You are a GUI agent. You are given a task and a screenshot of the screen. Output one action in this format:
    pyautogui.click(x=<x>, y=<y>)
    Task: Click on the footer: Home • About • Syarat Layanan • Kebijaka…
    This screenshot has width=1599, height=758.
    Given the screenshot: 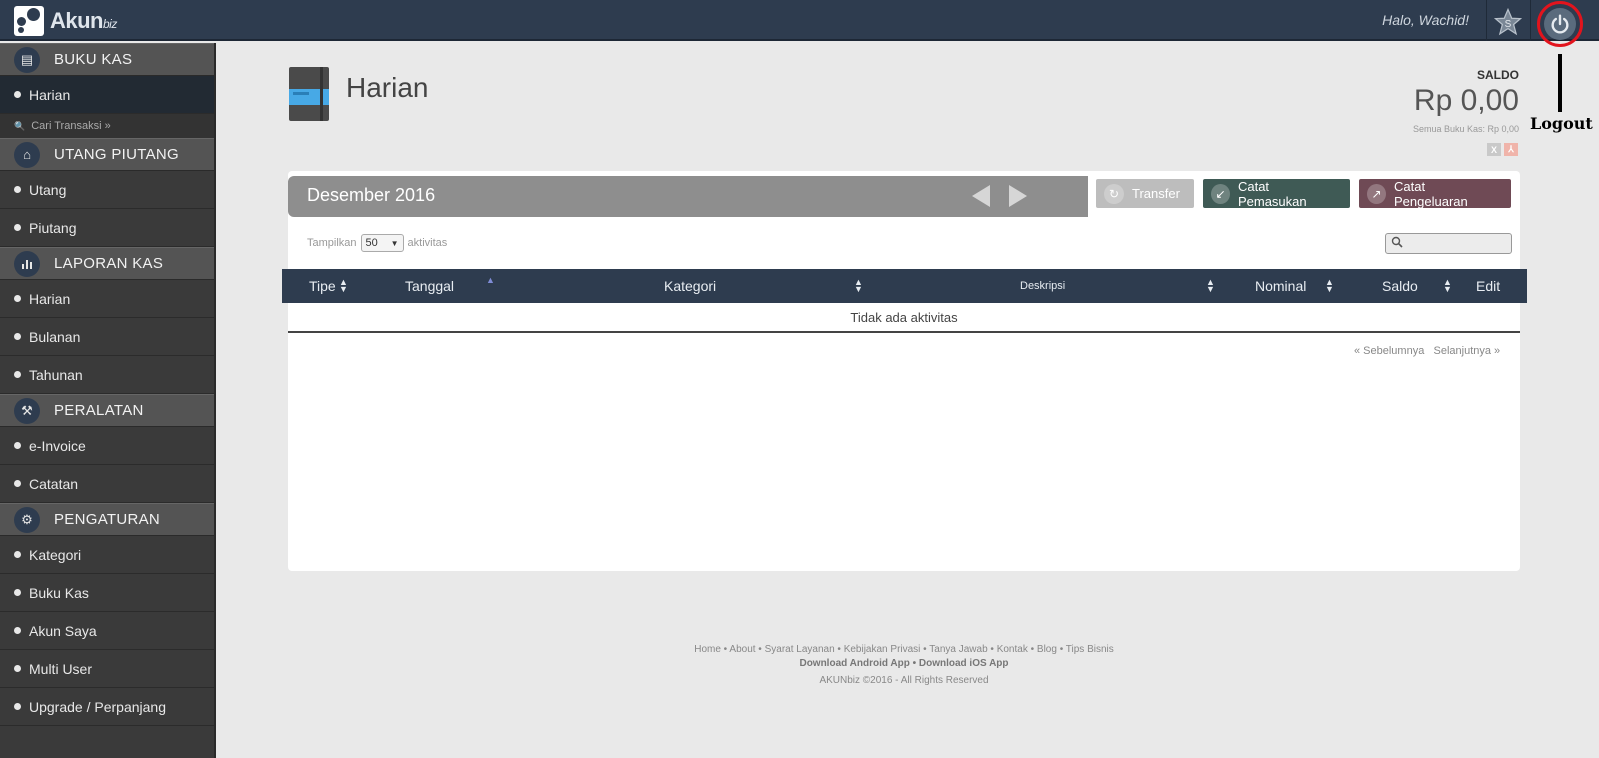 What is the action you would take?
    pyautogui.click(x=904, y=665)
    